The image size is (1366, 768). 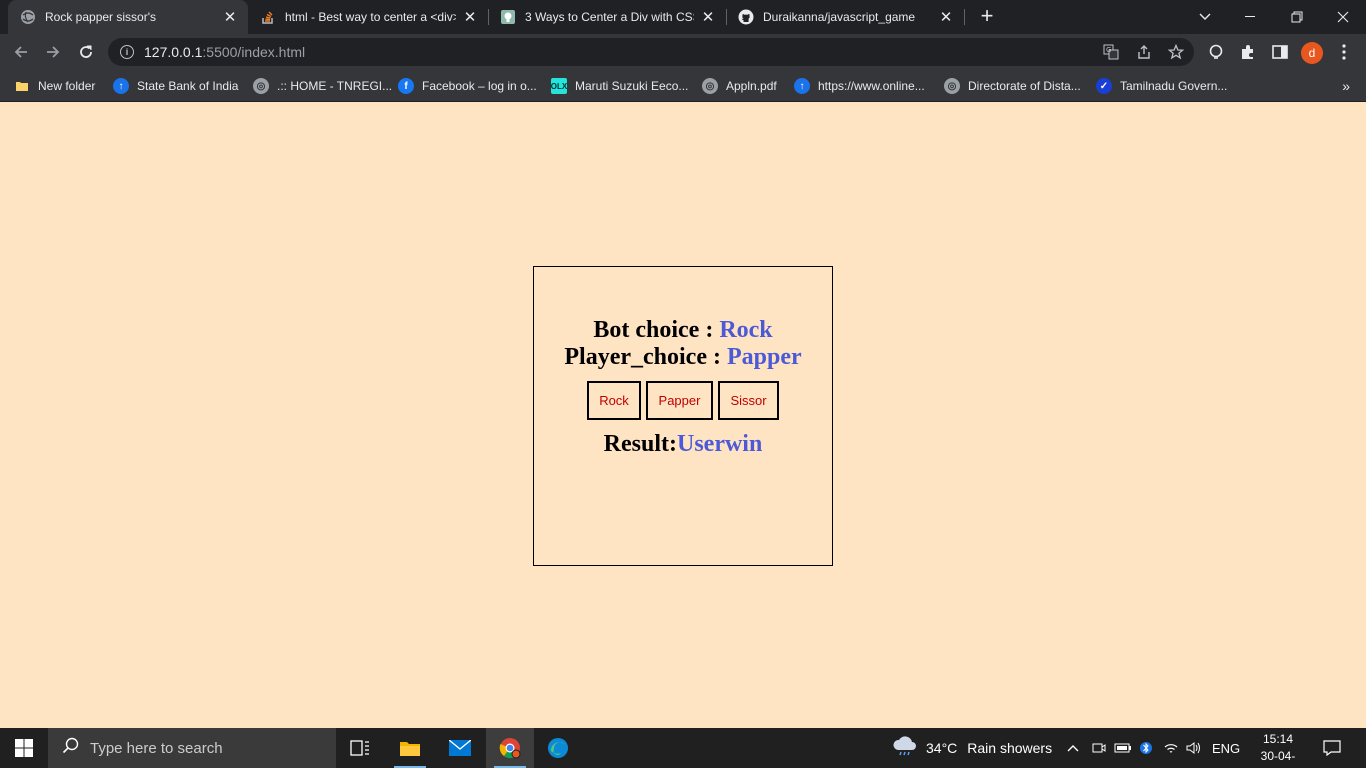 What do you see at coordinates (21, 52) in the screenshot?
I see `back-button` at bounding box center [21, 52].